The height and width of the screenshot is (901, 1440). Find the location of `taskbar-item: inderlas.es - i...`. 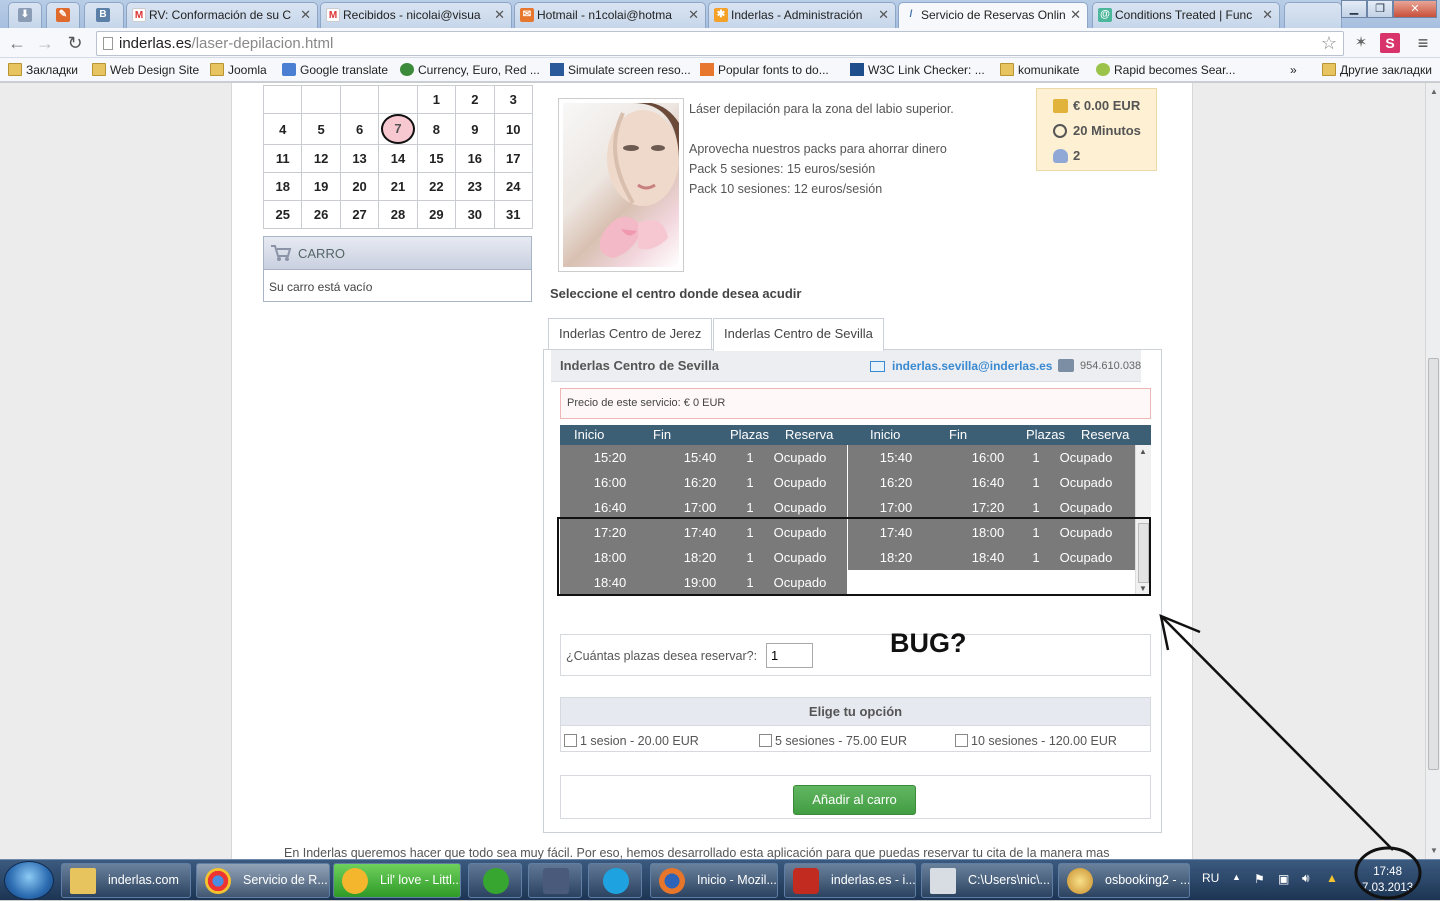

taskbar-item: inderlas.es - i... is located at coordinates (850, 880).